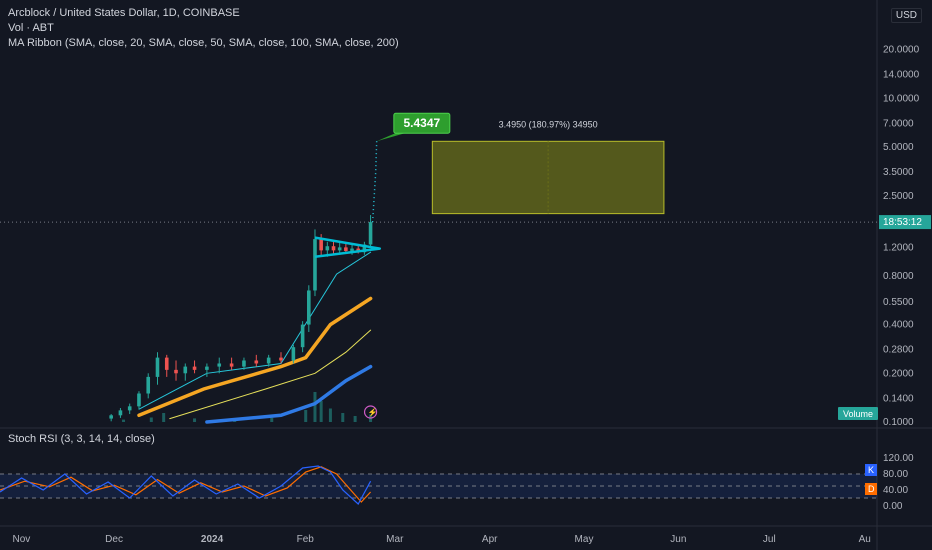 The height and width of the screenshot is (550, 932). I want to click on time-tick-label: Mar, so click(395, 539).